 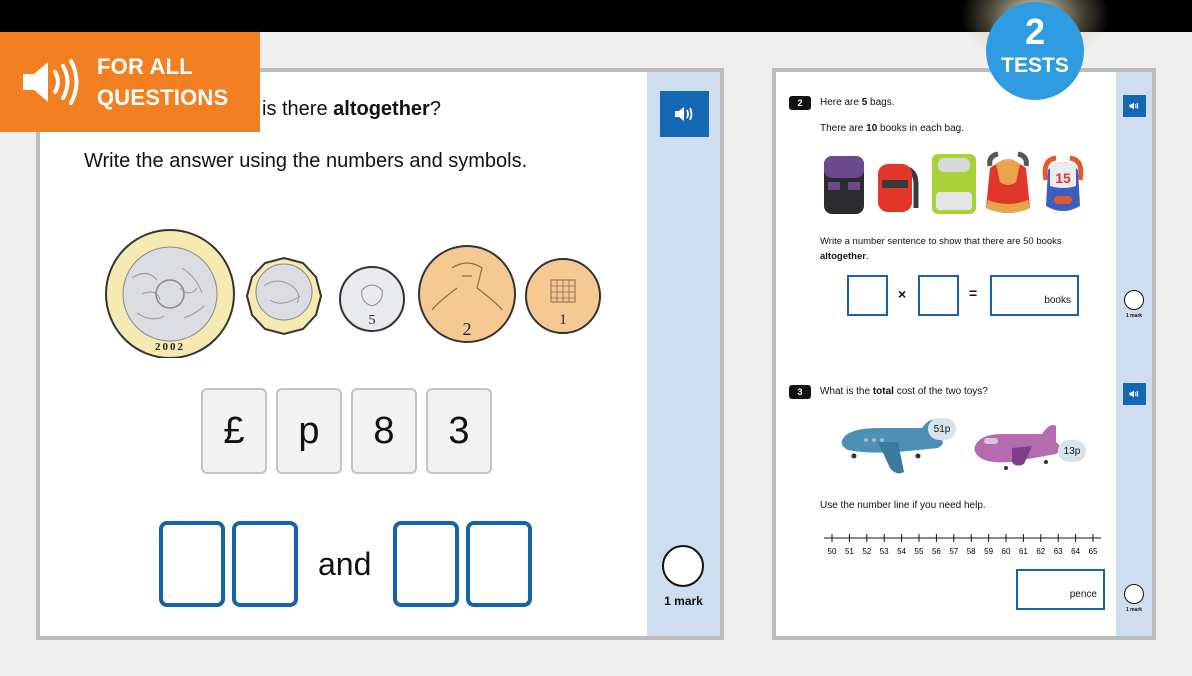 I want to click on q2-instruction-line2: altogether., so click(x=844, y=256).